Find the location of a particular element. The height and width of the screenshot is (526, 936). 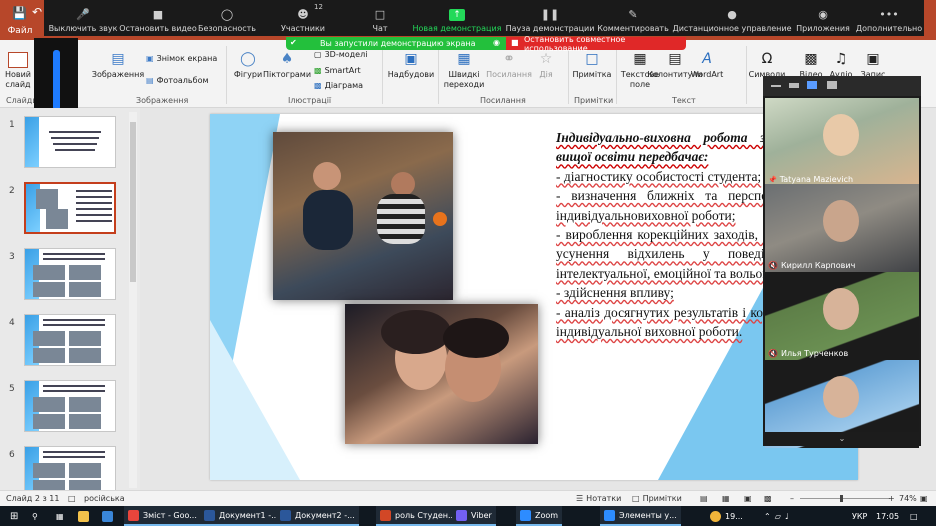

file-tab: Файл is located at coordinates (20, 33).